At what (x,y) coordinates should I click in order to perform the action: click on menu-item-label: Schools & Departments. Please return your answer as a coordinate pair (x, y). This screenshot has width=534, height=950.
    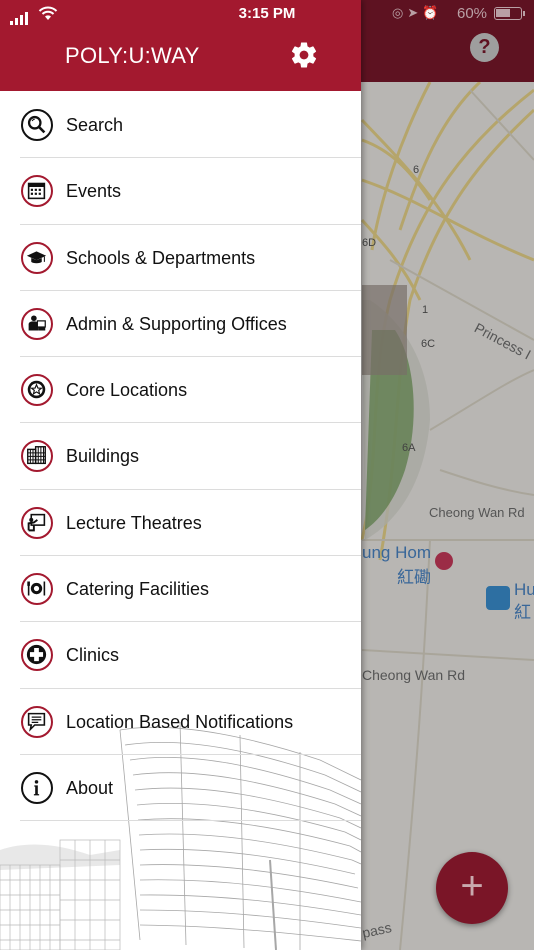
    Looking at the image, I should click on (161, 257).